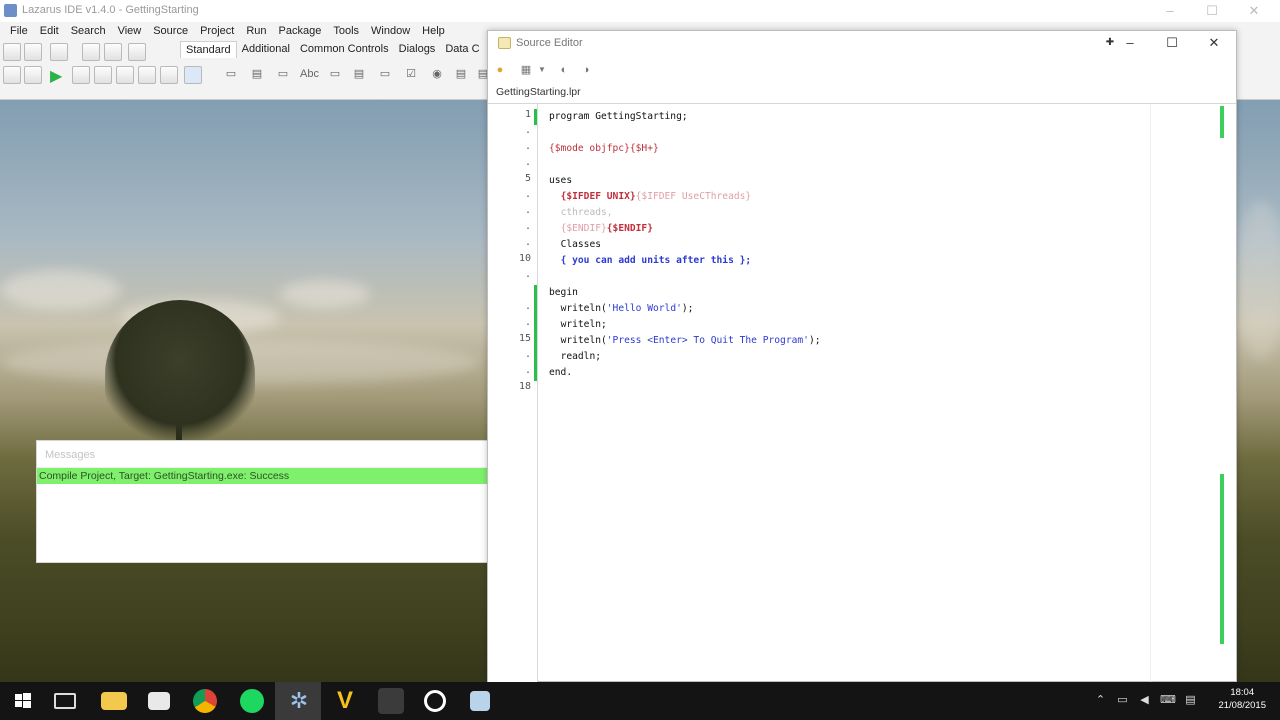 The height and width of the screenshot is (720, 1280). What do you see at coordinates (500, 70) in the screenshot?
I see `jump-icon: ●` at bounding box center [500, 70].